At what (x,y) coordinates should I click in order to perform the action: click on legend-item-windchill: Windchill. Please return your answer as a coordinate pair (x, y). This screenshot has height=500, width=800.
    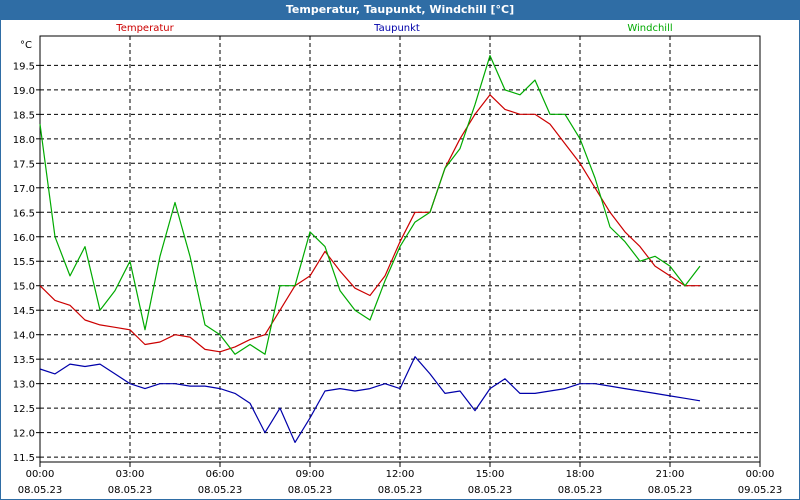
    Looking at the image, I should click on (649, 28).